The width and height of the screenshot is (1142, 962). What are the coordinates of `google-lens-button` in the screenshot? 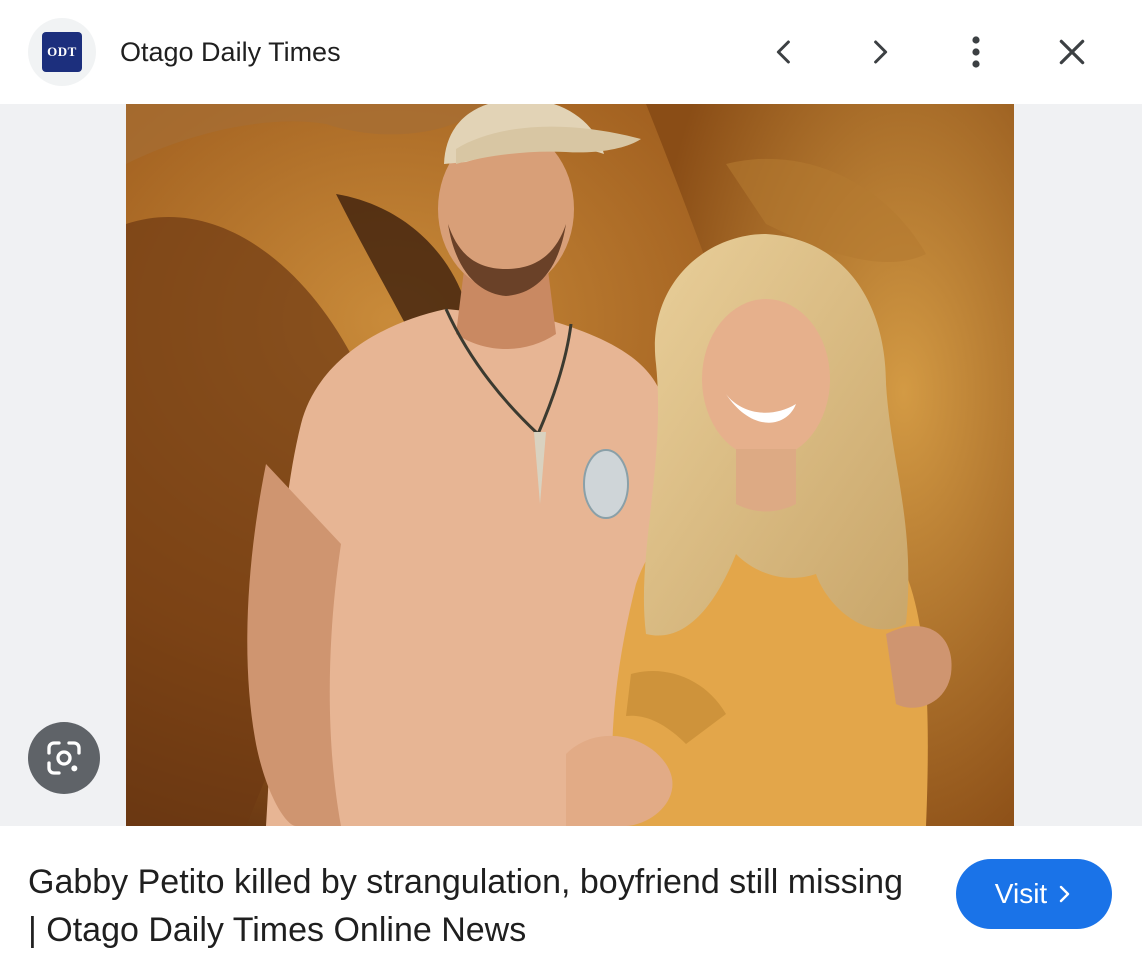 It's located at (64, 758).